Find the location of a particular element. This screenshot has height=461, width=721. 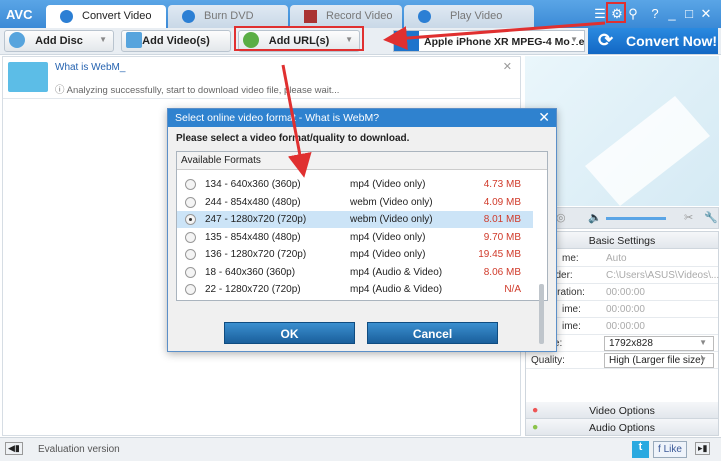

format-type: mp4 (Video only) is located at coordinates (388, 184).